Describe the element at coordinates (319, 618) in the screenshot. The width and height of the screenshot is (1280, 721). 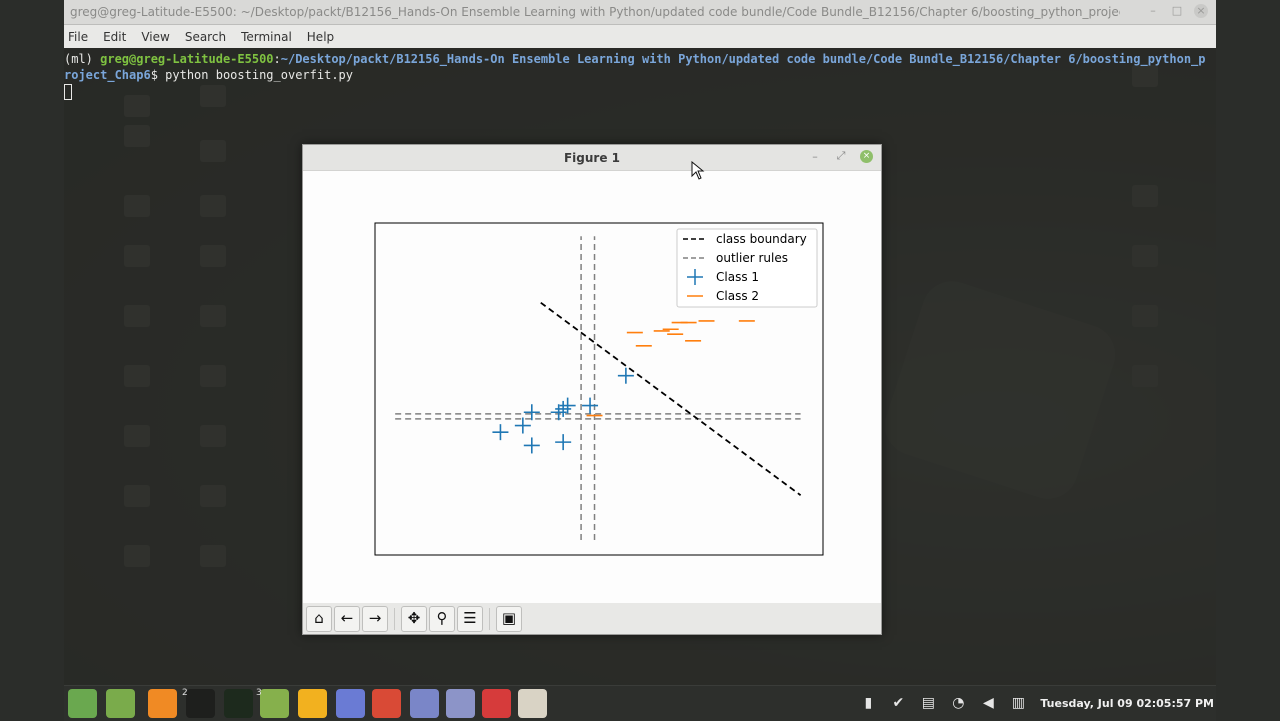
I see `home-icon: ⌂` at that location.